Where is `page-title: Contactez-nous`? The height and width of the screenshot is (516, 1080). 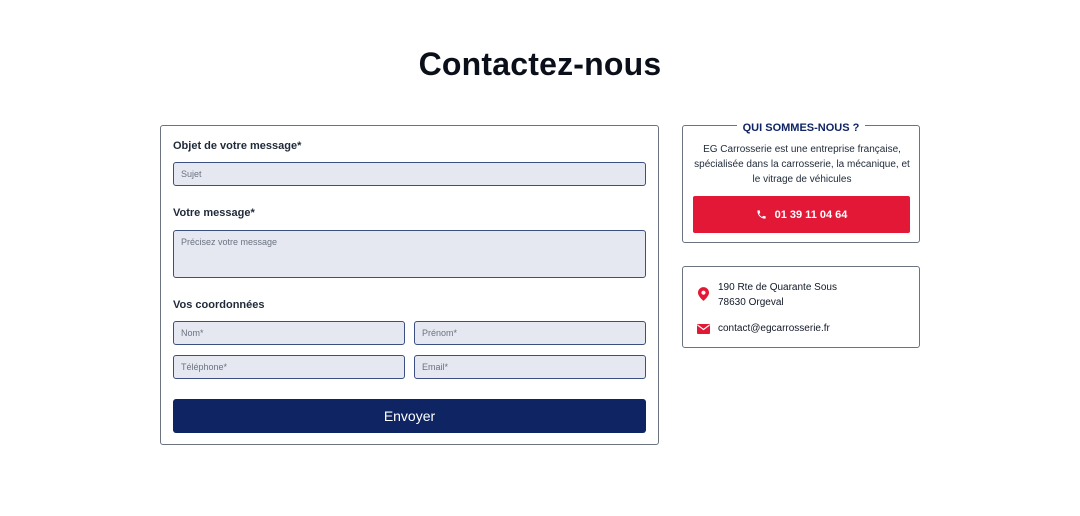 page-title: Contactez-nous is located at coordinates (540, 64).